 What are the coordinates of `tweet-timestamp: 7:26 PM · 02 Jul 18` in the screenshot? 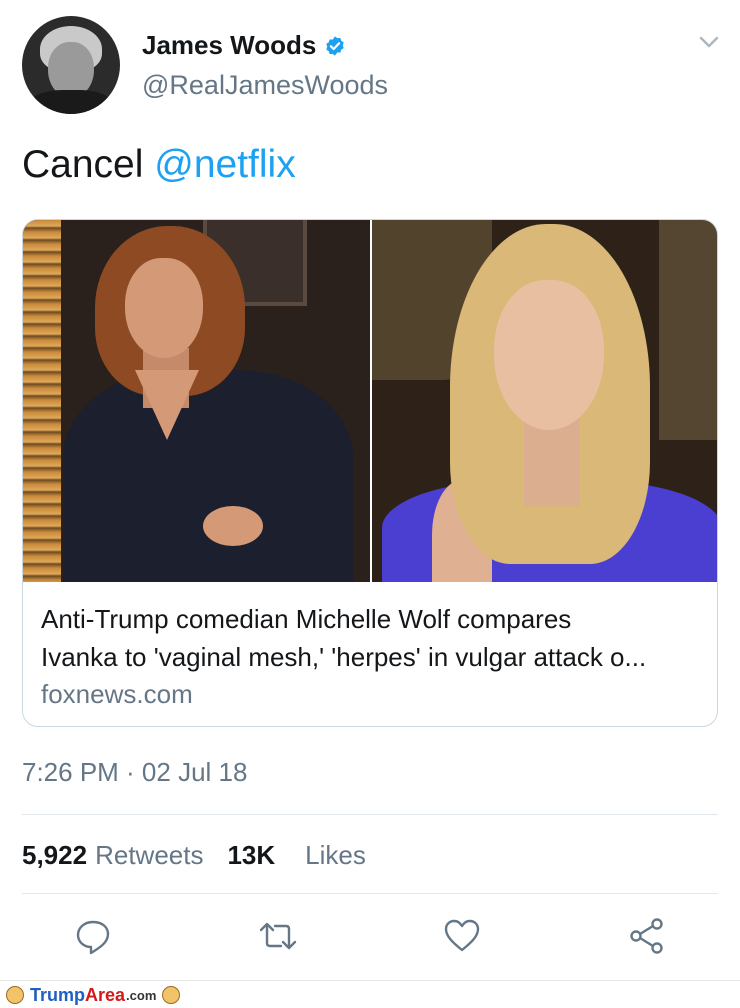 It's located at (134, 772).